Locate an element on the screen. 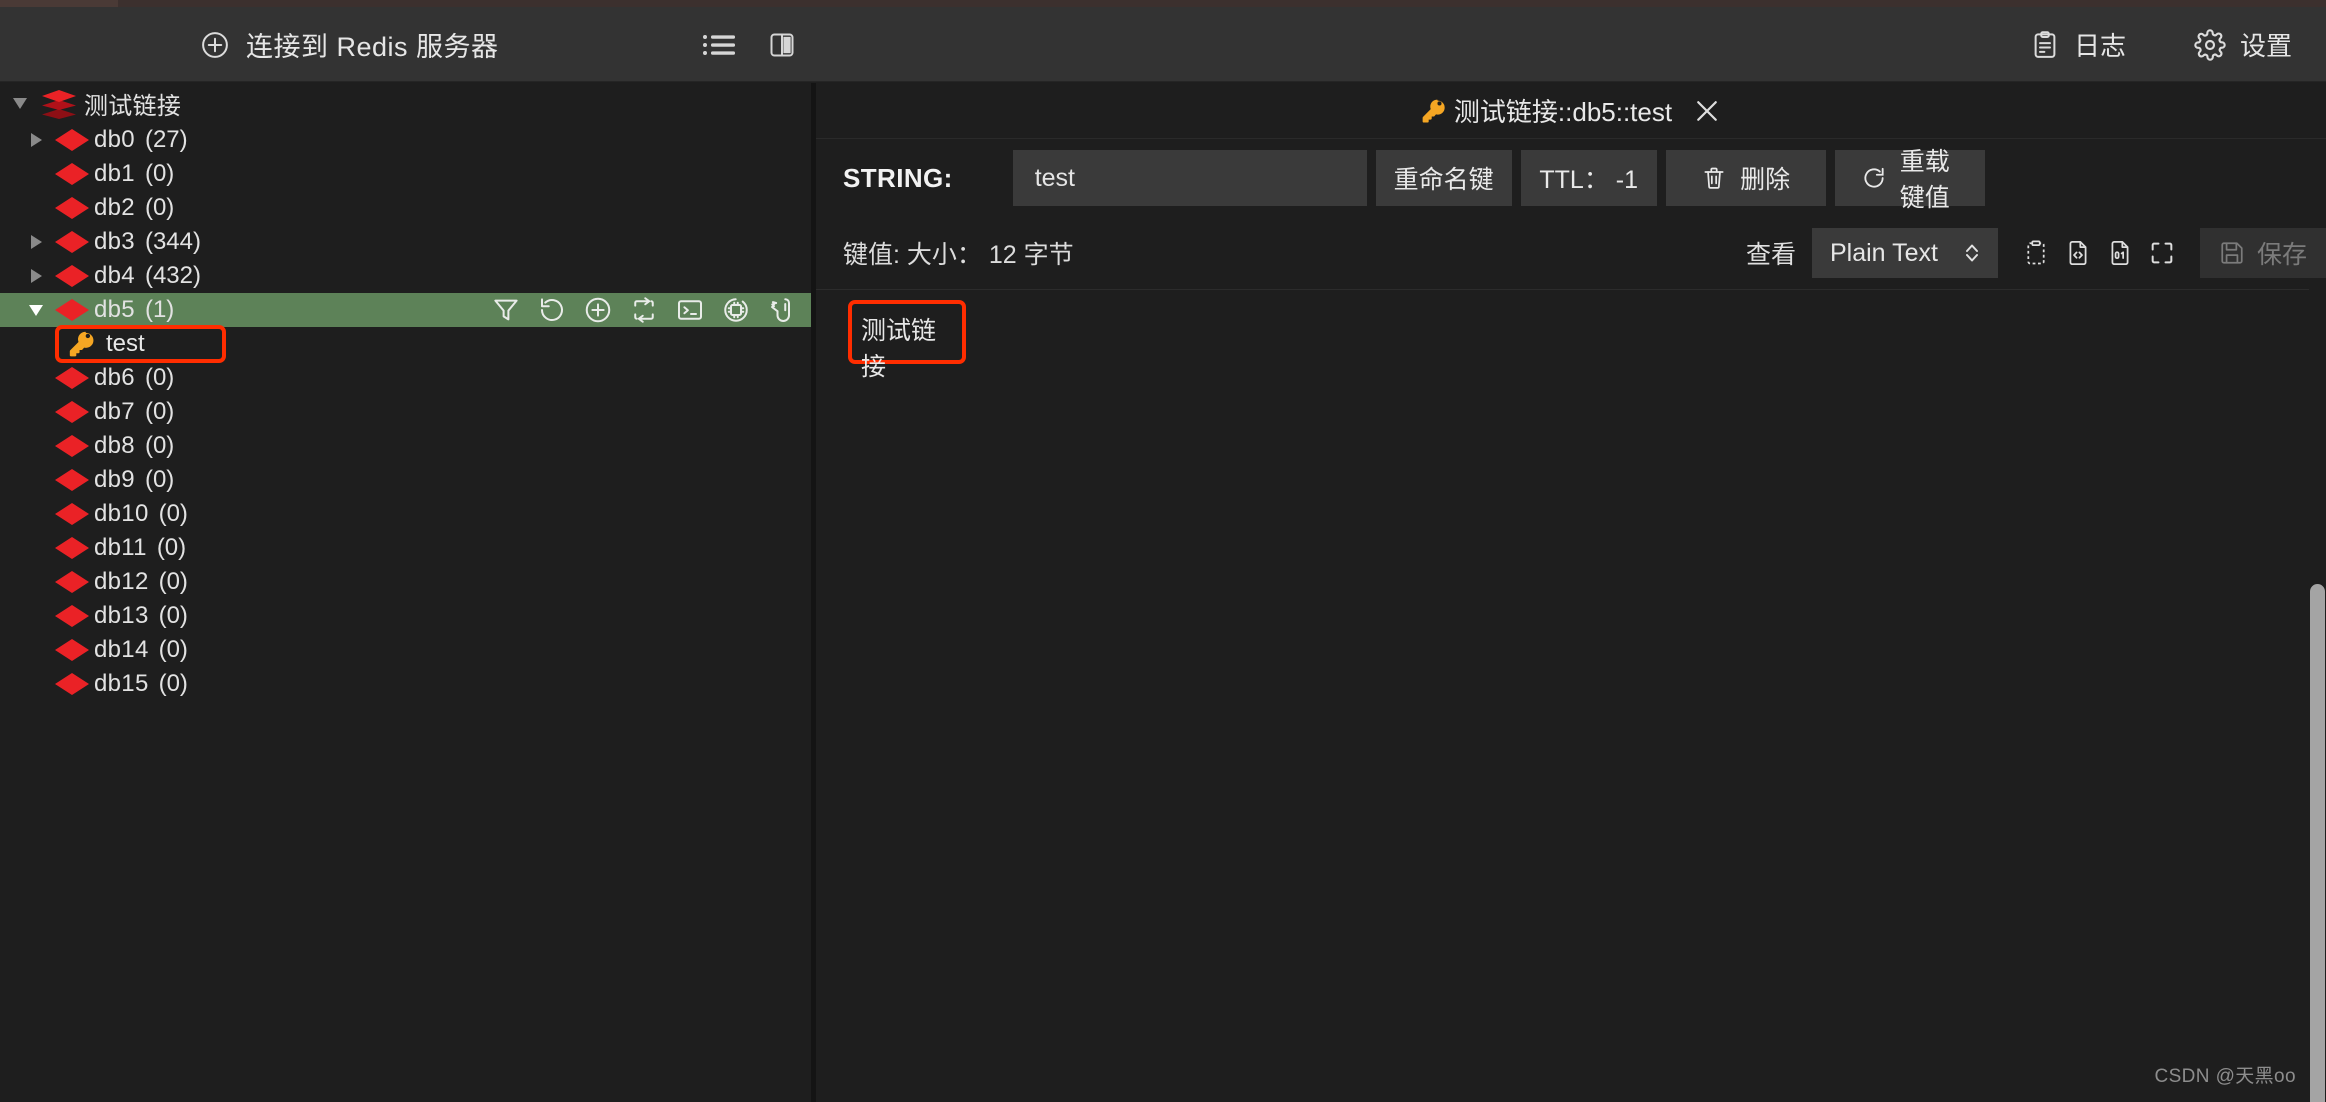  connection-expand-arrow is located at coordinates (20, 103).